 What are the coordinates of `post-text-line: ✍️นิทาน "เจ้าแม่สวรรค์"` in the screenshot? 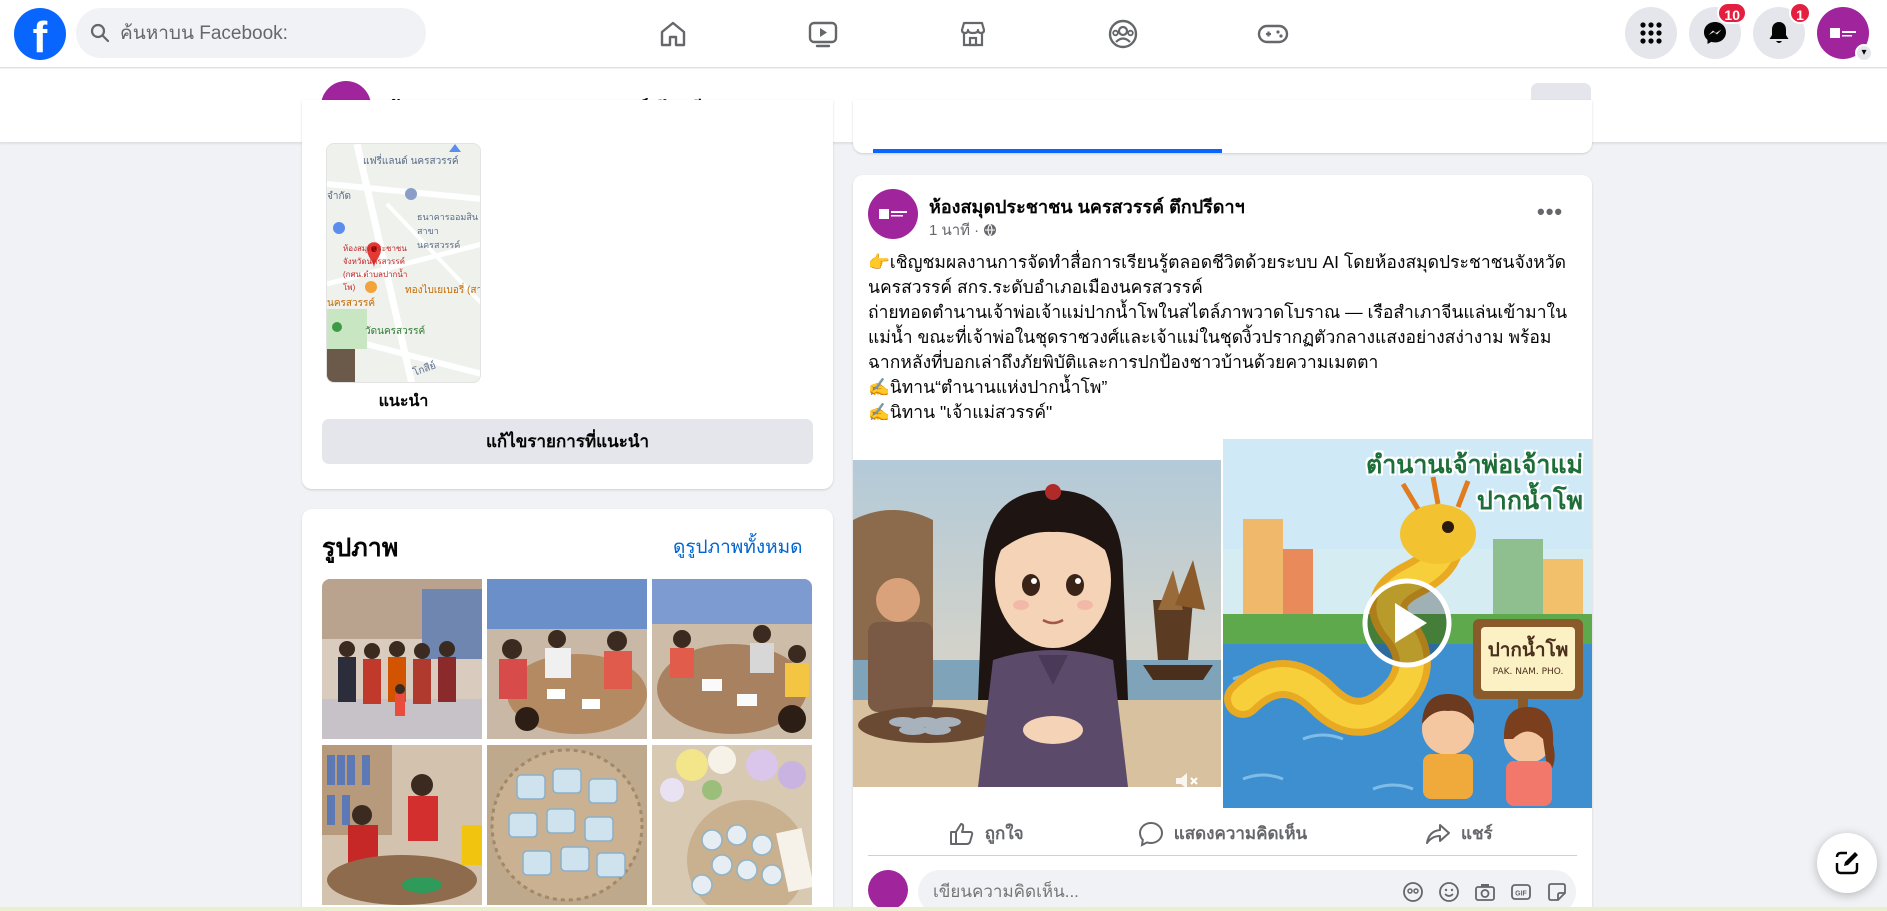 It's located at (960, 412).